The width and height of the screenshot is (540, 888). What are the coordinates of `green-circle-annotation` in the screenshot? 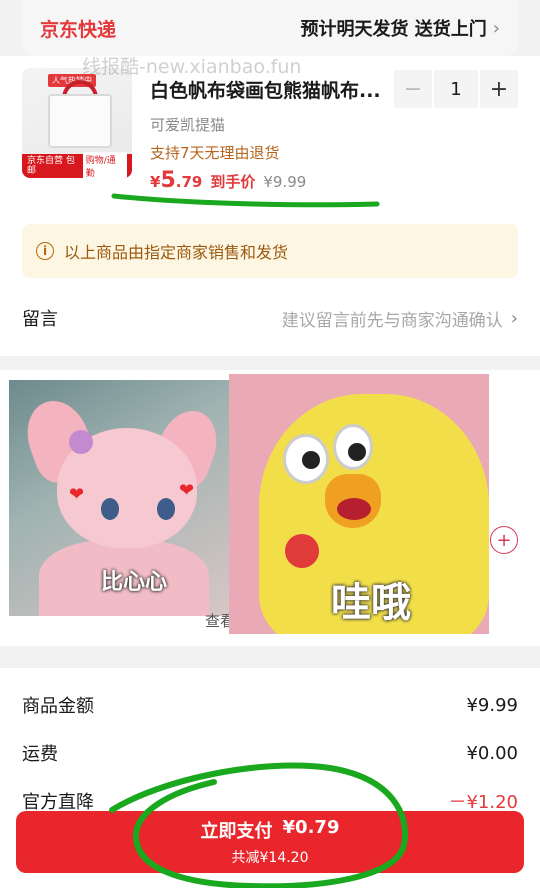 It's located at (258, 825).